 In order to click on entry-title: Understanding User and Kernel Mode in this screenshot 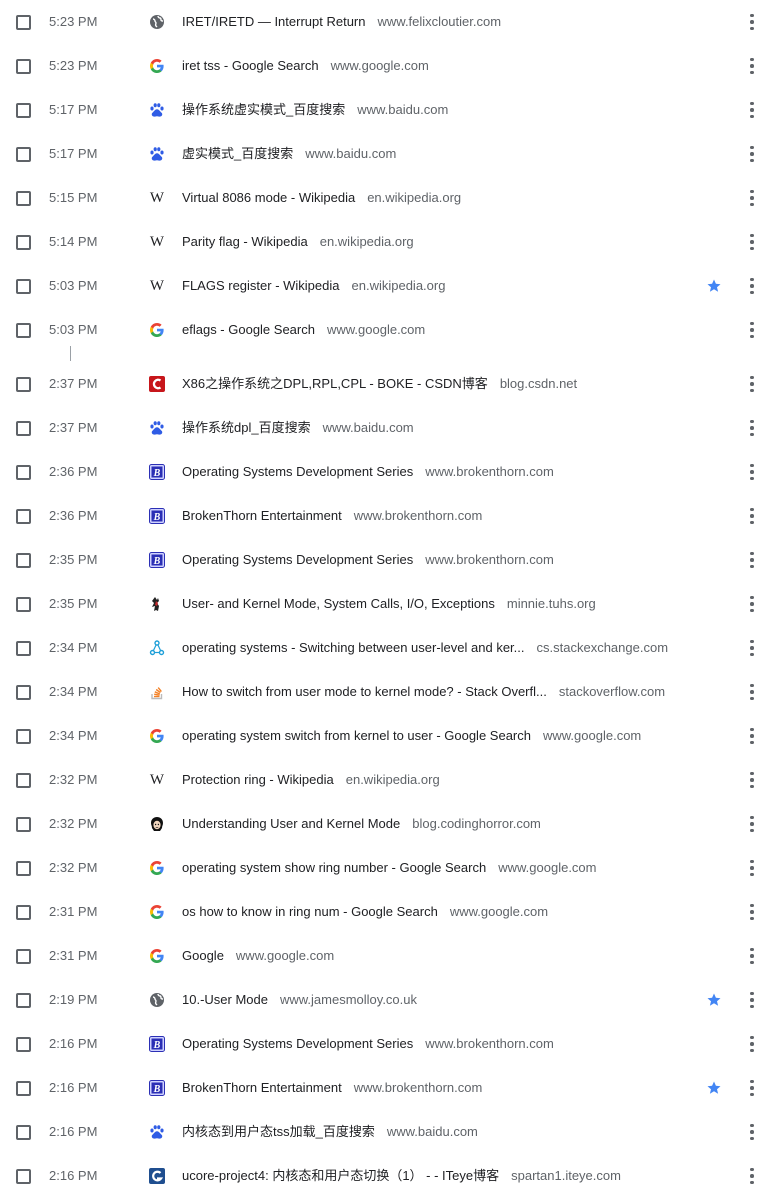, I will do `click(291, 823)`.